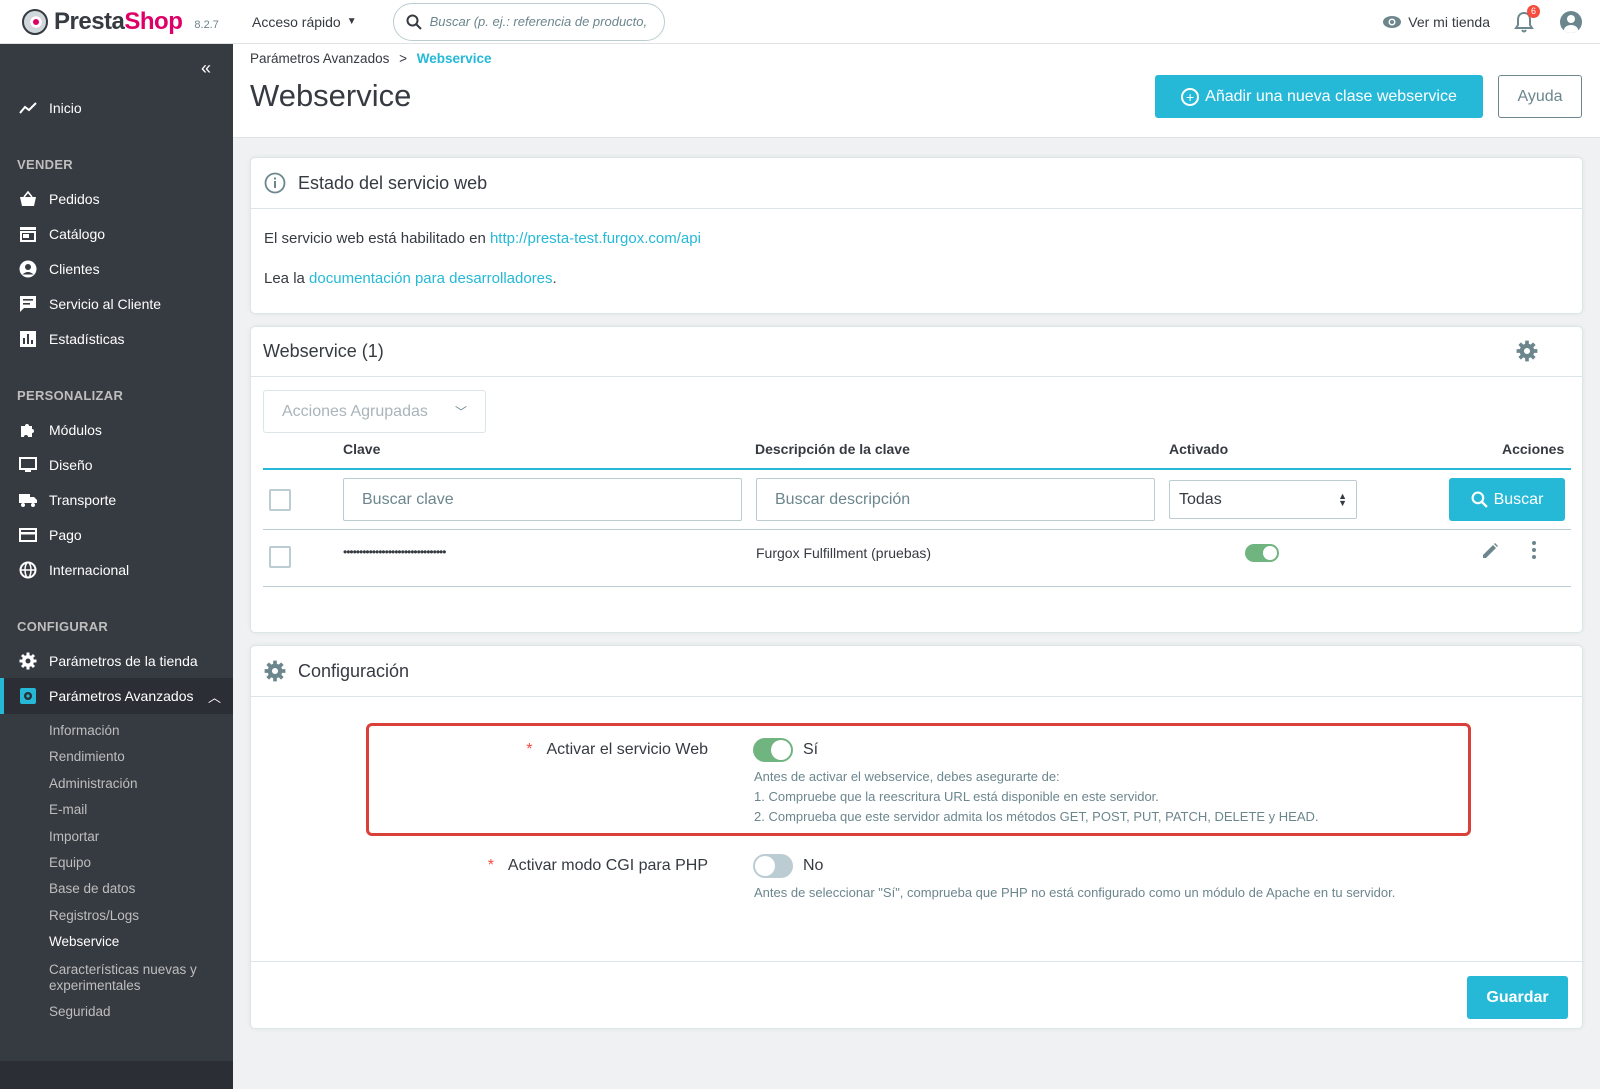  I want to click on section-heading-customize: PERSONALIZAR, so click(70, 395).